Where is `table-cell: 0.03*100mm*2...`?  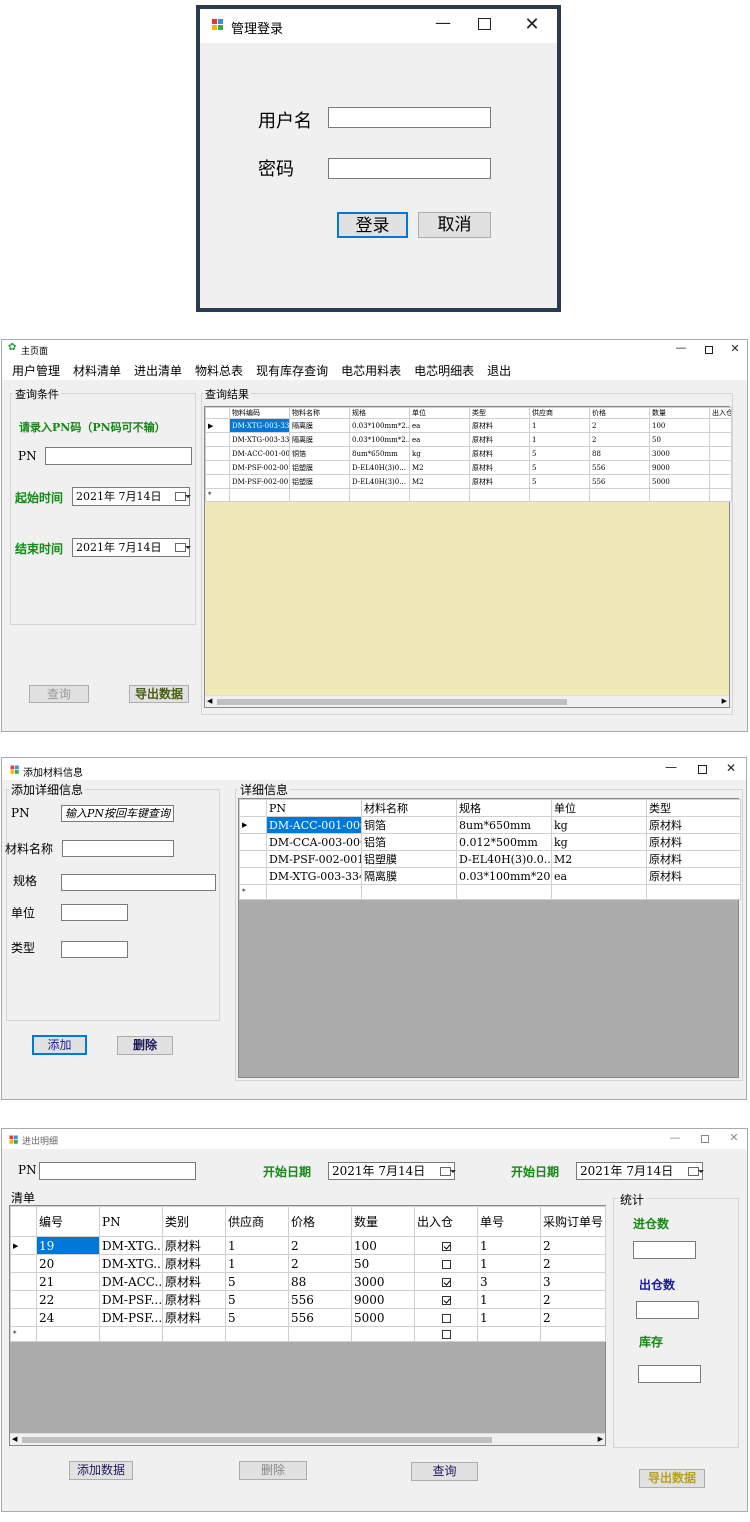 table-cell: 0.03*100mm*2... is located at coordinates (379, 439).